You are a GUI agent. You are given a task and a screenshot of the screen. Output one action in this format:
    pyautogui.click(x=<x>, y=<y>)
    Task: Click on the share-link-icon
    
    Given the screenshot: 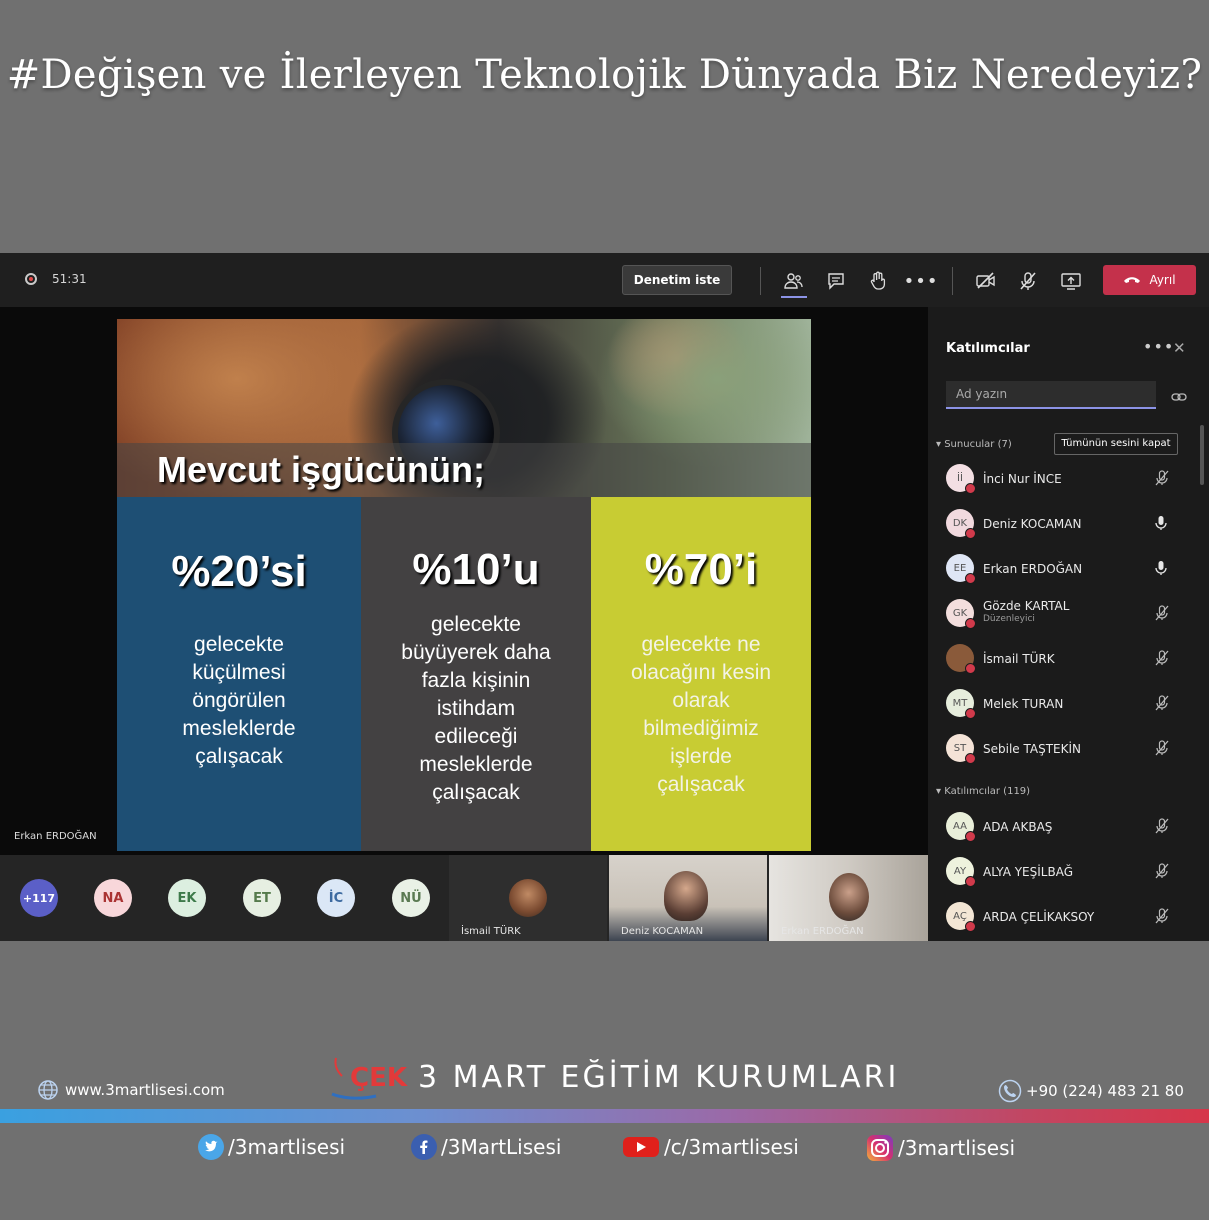 What is the action you would take?
    pyautogui.click(x=1179, y=396)
    